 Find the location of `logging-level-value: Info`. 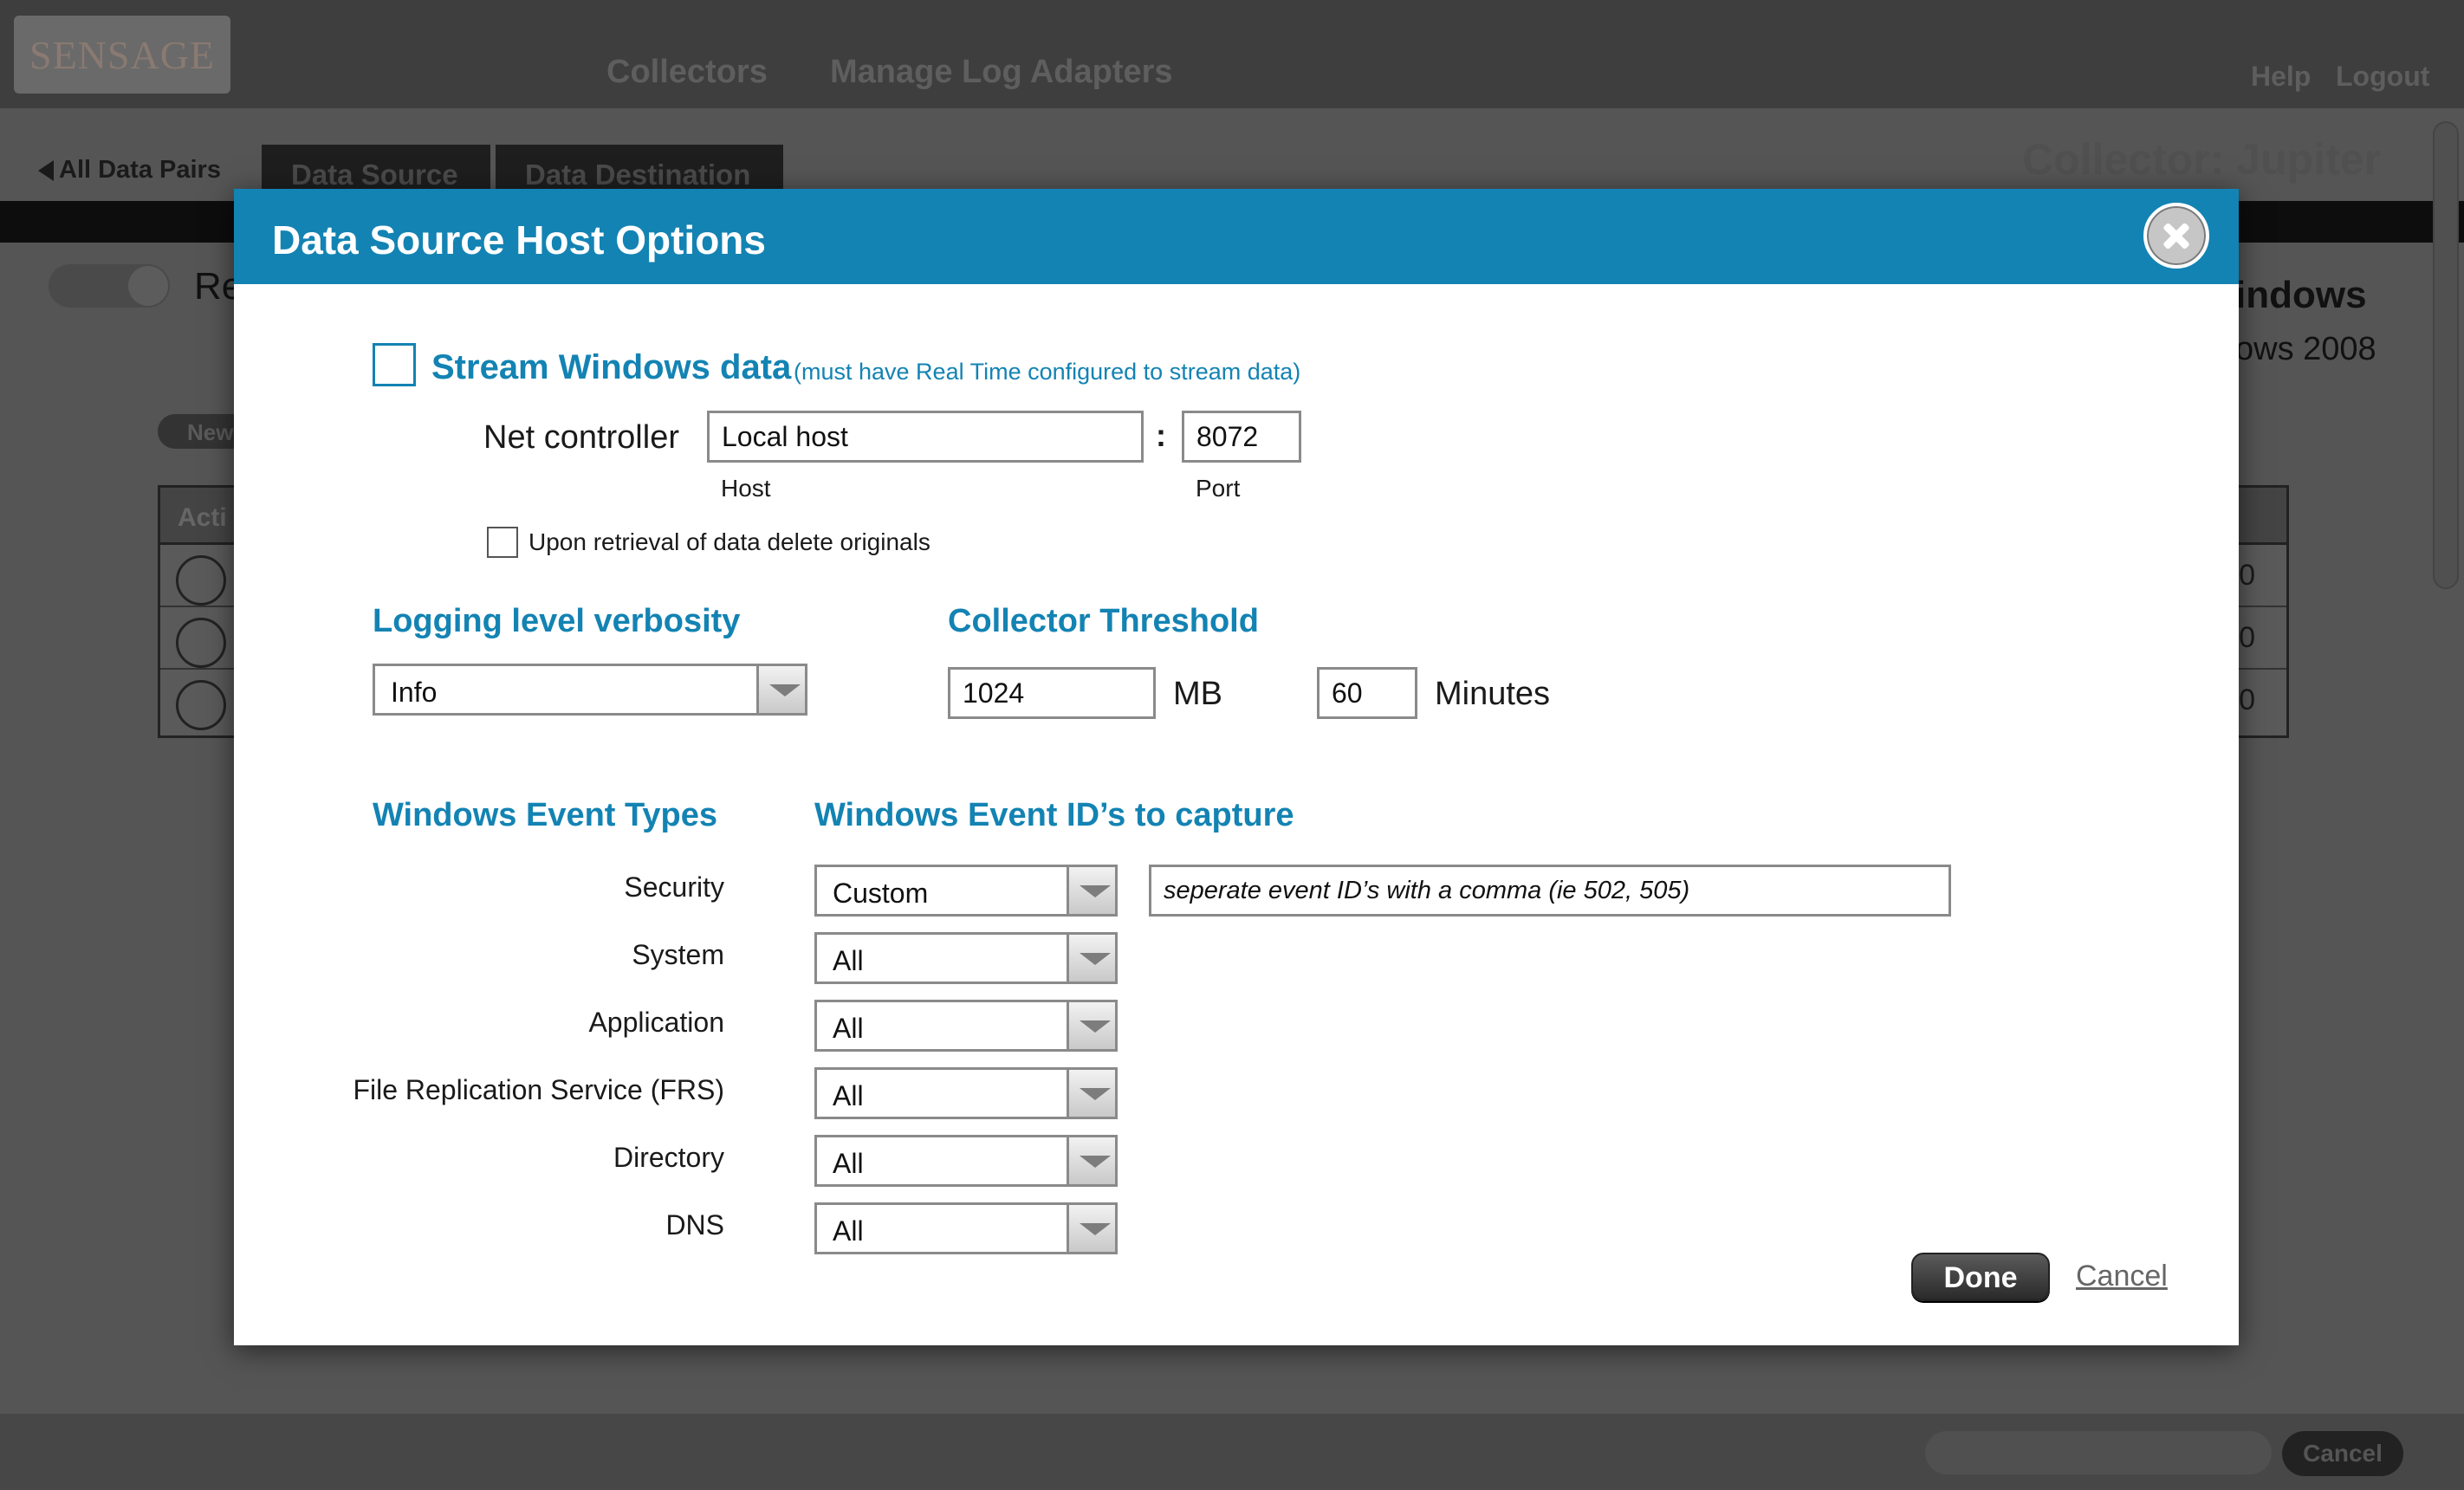

logging-level-value: Info is located at coordinates (414, 693).